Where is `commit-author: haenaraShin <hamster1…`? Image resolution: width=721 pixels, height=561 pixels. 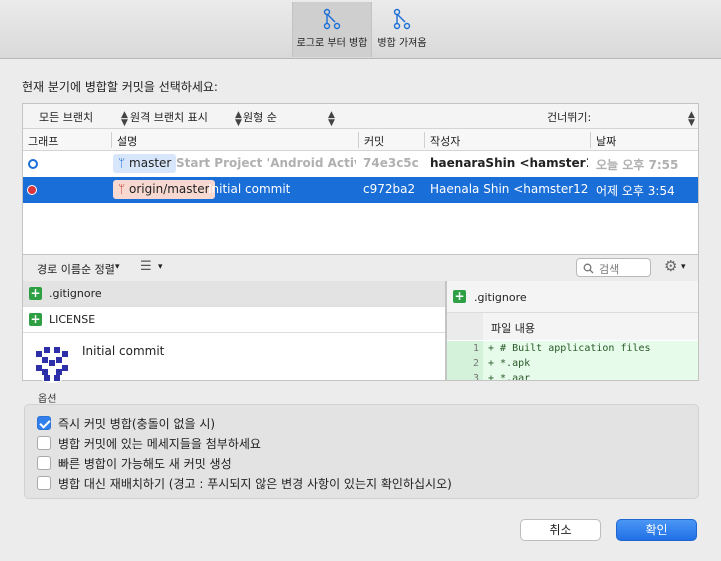 commit-author: haenaraShin <hamster1… is located at coordinates (509, 163).